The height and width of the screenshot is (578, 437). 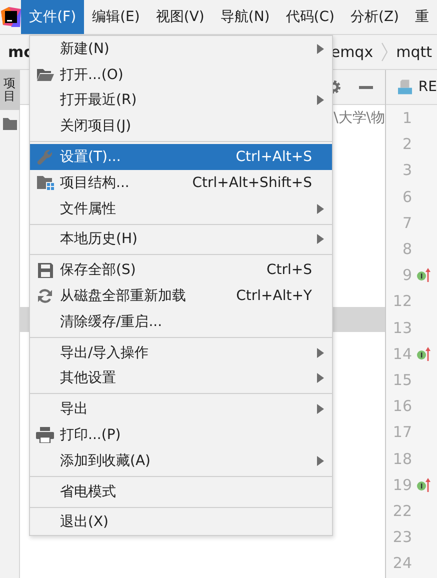 What do you see at coordinates (116, 17) in the screenshot?
I see `menu-bar-item: 编辑(E)` at bounding box center [116, 17].